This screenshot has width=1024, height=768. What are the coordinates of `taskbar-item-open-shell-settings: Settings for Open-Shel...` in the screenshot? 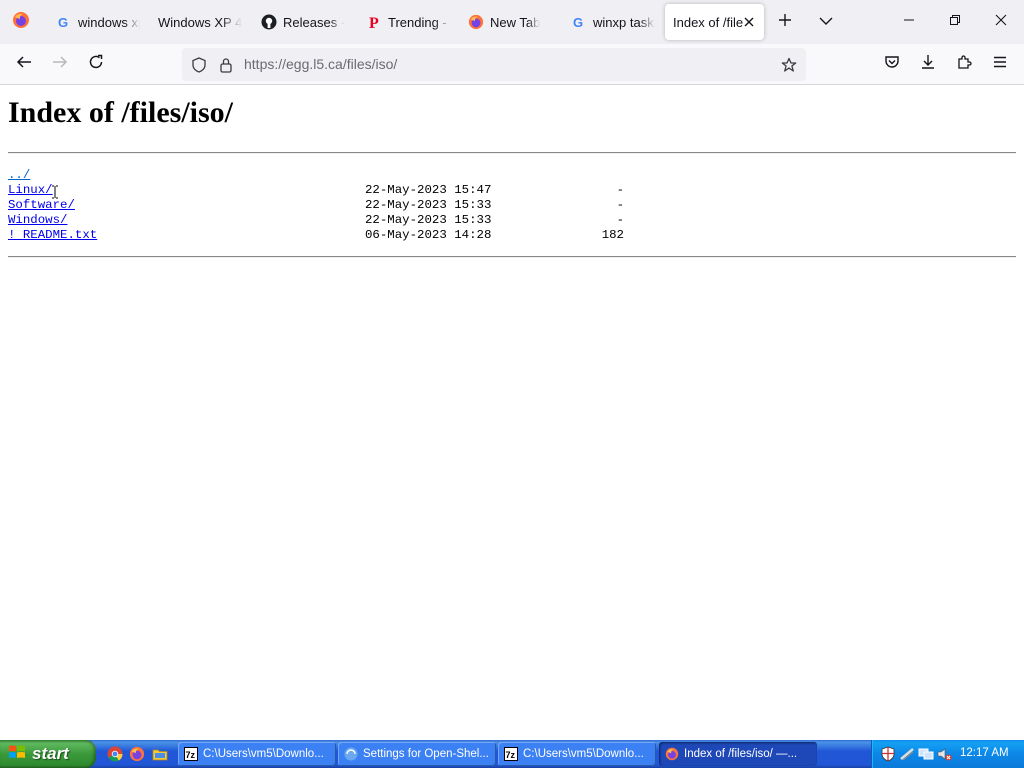 It's located at (417, 754).